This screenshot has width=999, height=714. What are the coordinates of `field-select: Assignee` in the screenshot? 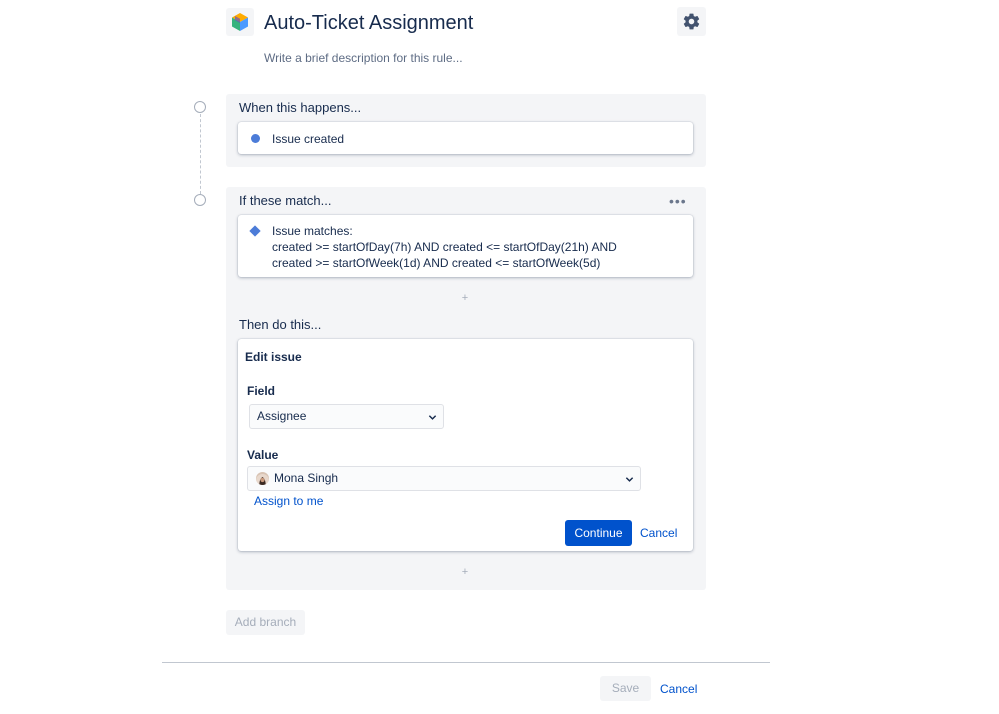 It's located at (346, 416).